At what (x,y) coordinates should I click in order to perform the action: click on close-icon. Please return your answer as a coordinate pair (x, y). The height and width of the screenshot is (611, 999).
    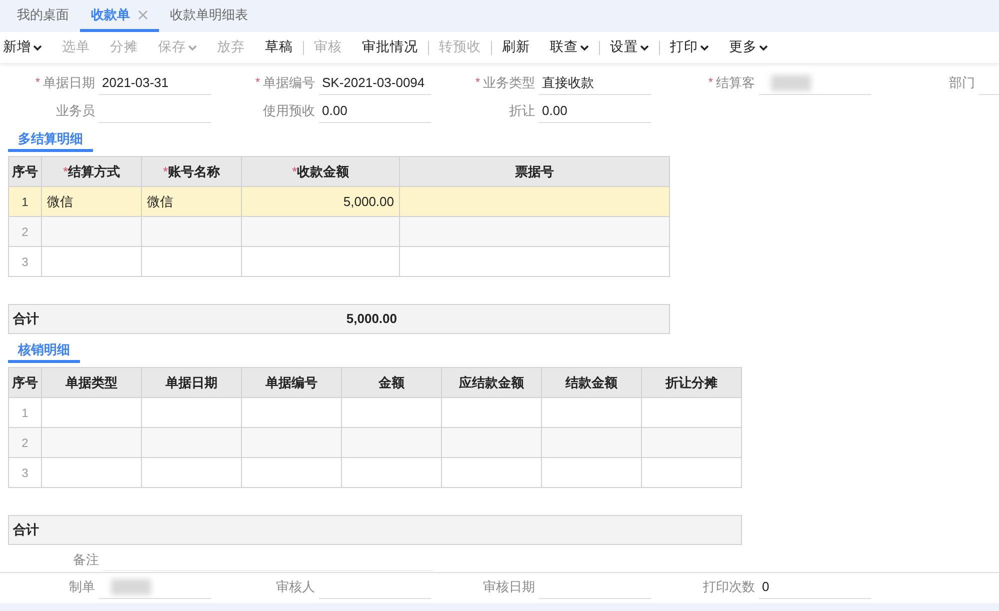
    Looking at the image, I should click on (143, 15).